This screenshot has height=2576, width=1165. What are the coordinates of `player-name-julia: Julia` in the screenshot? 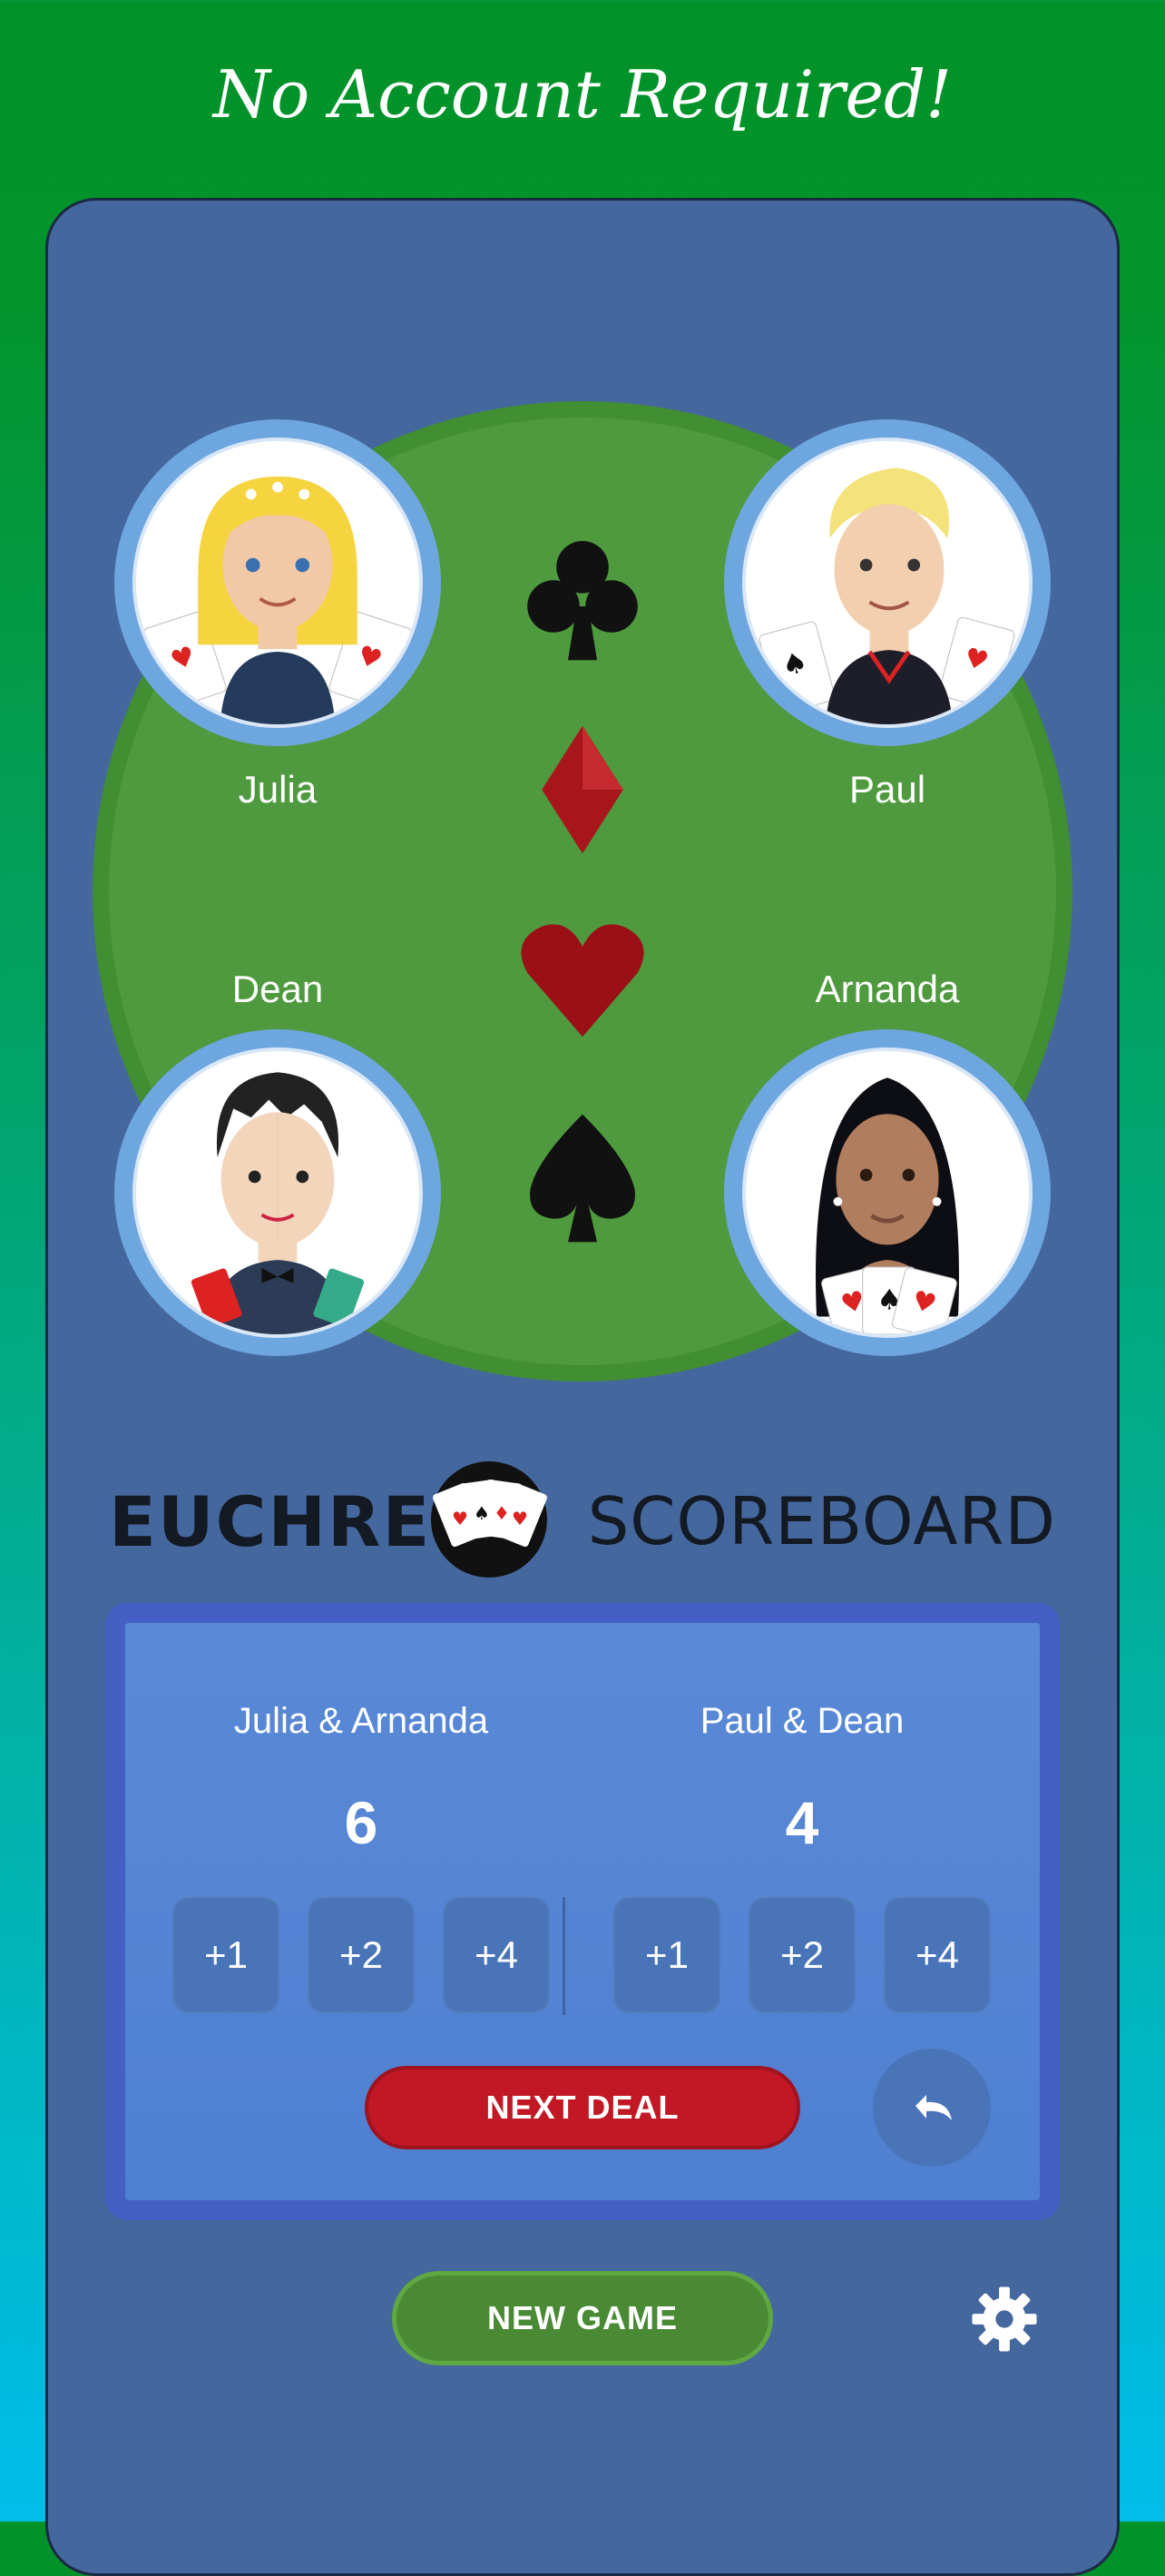 It's located at (278, 789).